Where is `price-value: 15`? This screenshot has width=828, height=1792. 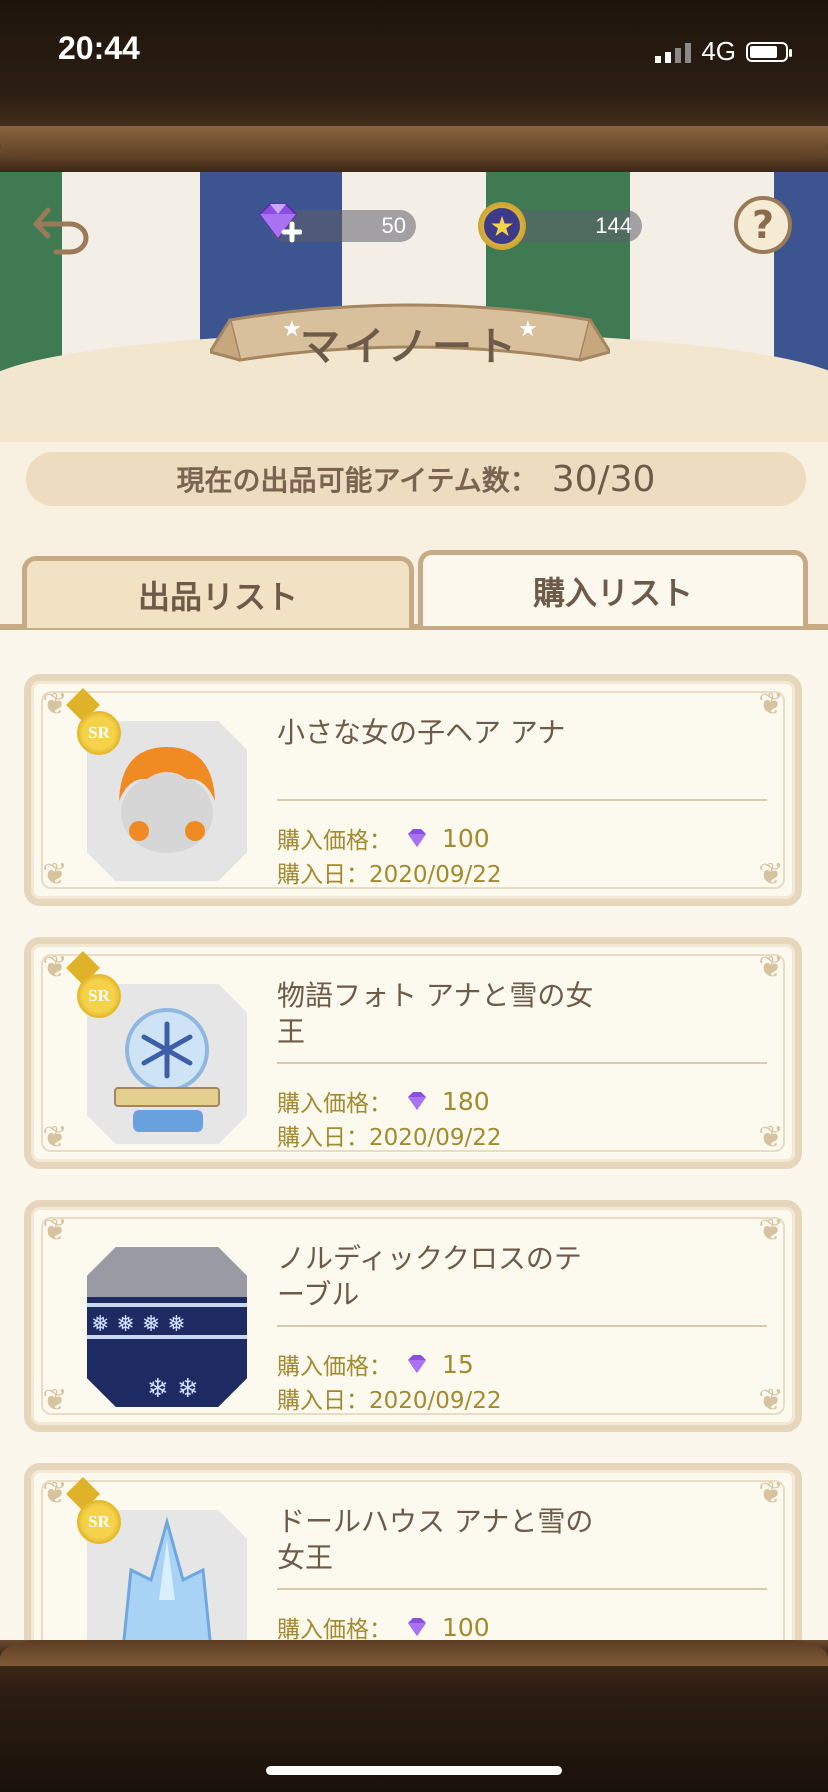 price-value: 15 is located at coordinates (458, 1364).